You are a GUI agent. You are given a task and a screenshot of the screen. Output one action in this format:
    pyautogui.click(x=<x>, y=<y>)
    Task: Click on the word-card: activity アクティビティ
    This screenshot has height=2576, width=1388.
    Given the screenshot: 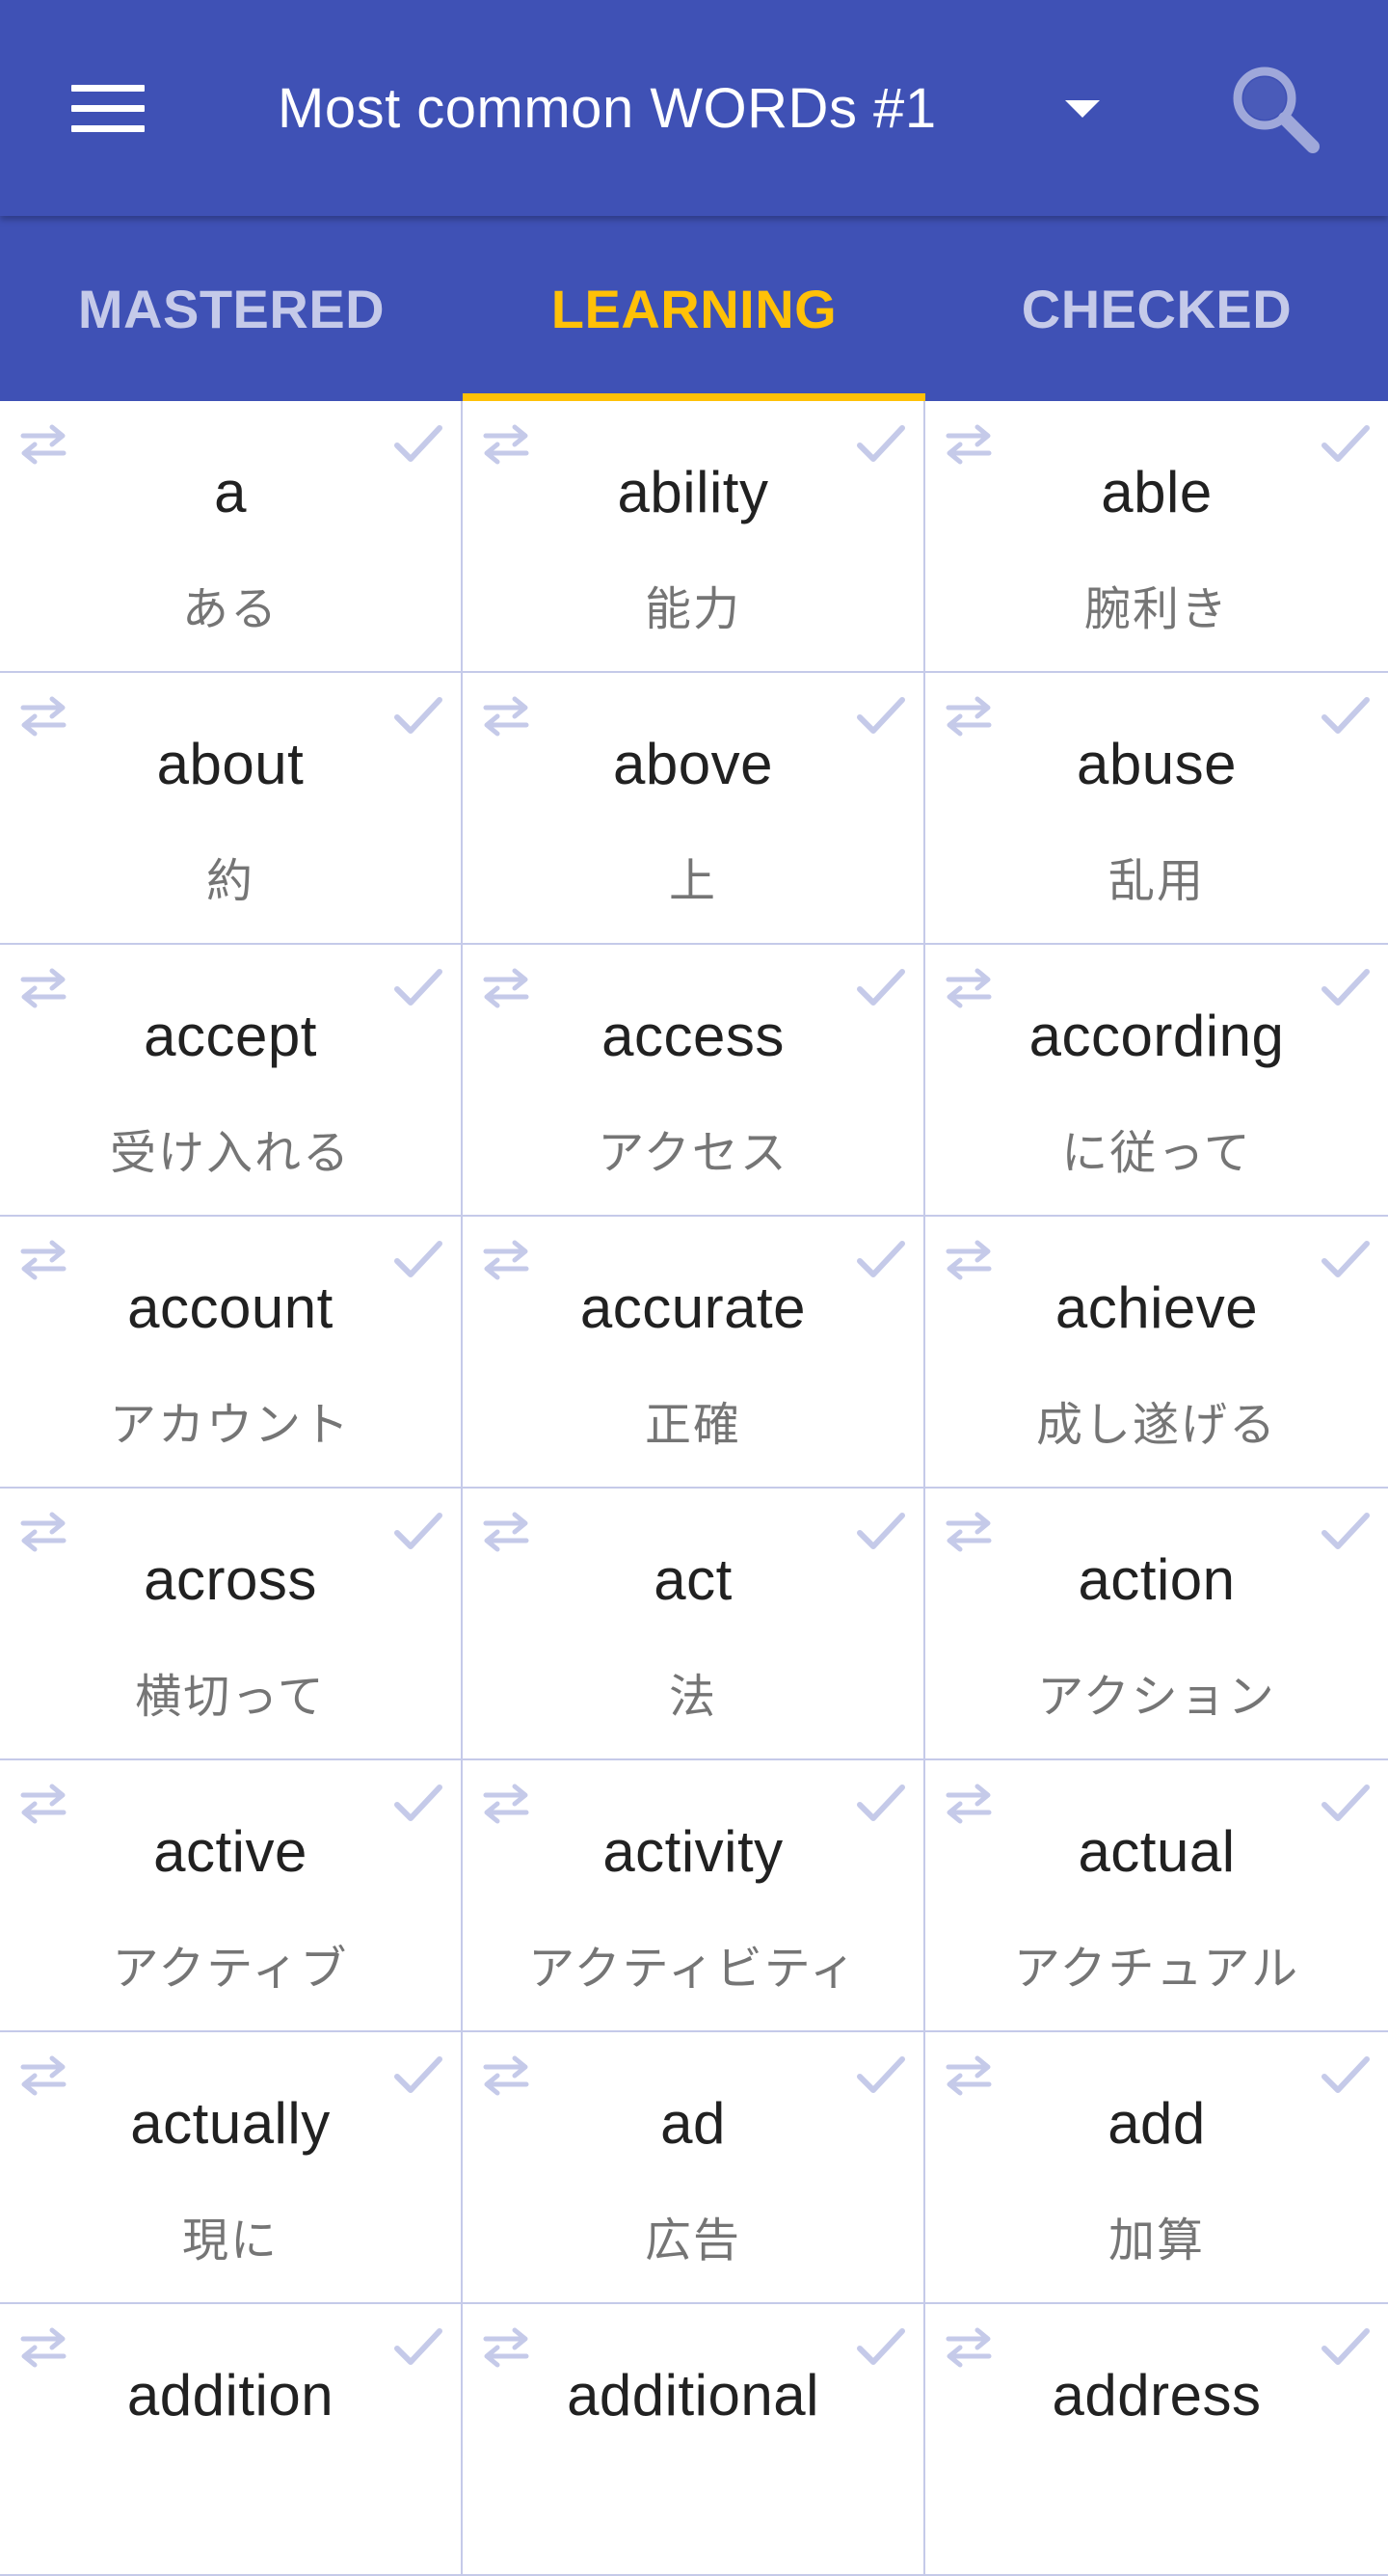 What is the action you would take?
    pyautogui.click(x=694, y=1896)
    